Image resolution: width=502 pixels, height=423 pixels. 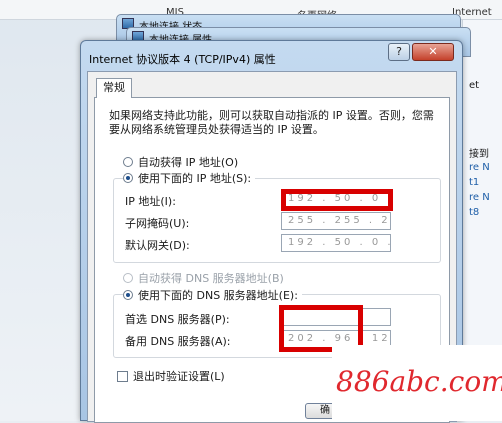 I want to click on help-button: ?, so click(x=399, y=52).